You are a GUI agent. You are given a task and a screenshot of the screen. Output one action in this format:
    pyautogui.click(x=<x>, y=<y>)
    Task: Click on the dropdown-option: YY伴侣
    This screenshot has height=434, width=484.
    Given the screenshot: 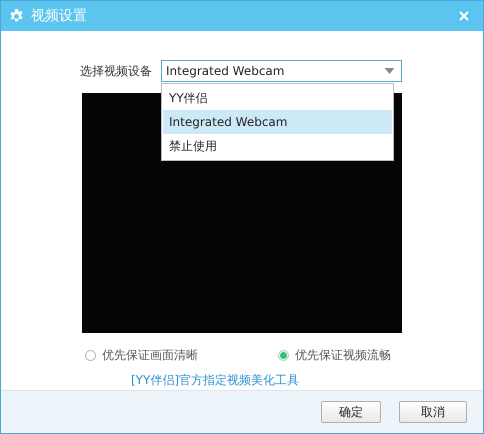 What is the action you would take?
    pyautogui.click(x=277, y=98)
    